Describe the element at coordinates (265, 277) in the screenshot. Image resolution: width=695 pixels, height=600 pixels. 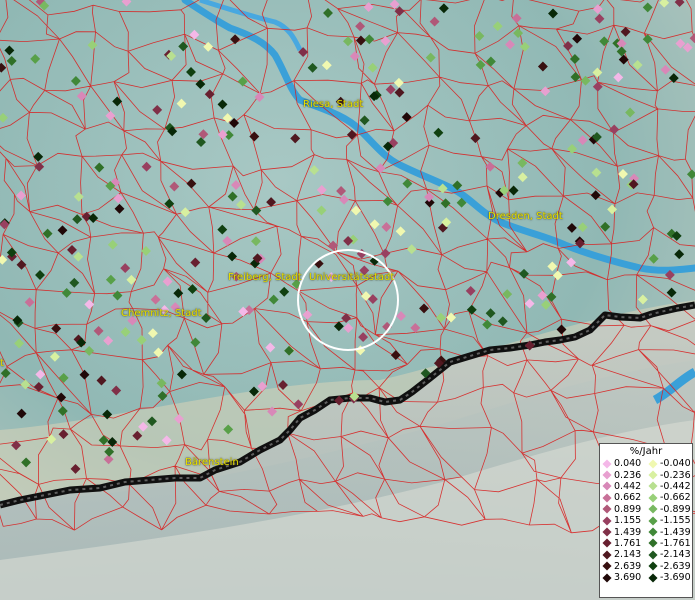
I see `city-label-freiberg: Freiberg, Stadt` at that location.